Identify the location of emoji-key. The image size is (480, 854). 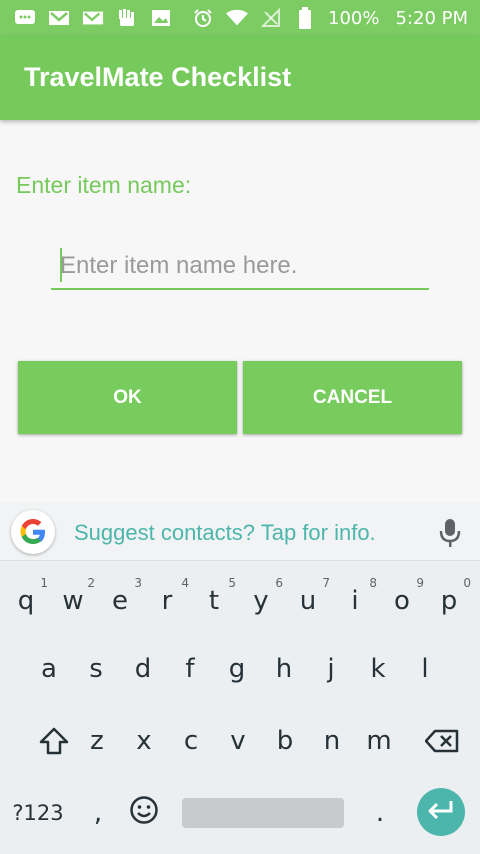
(144, 813).